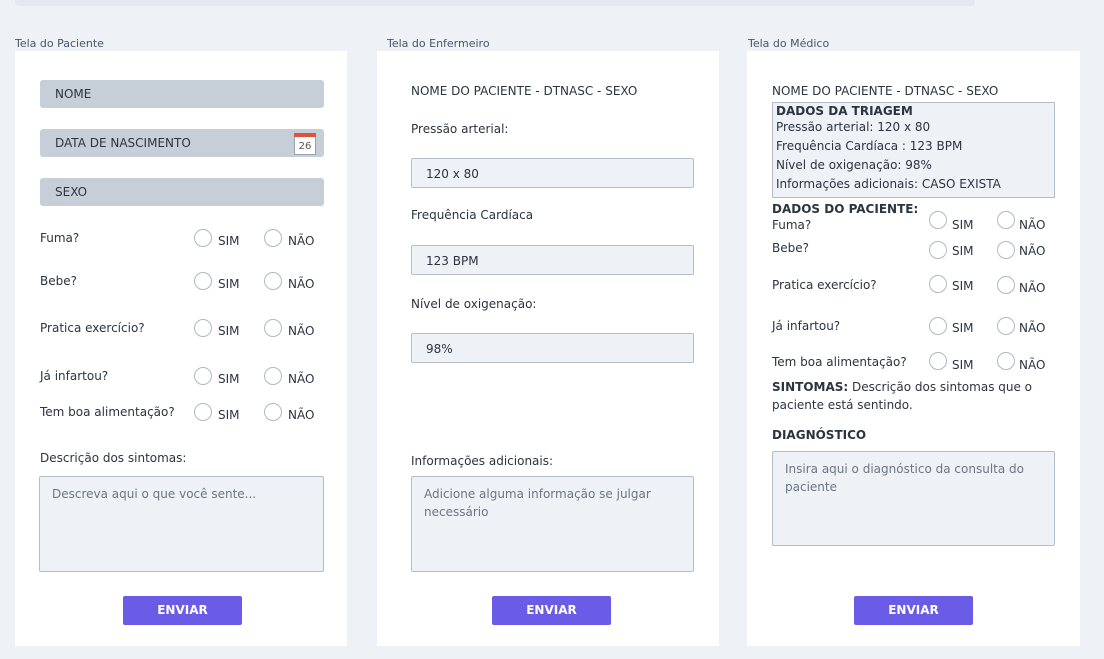 The height and width of the screenshot is (659, 1104). What do you see at coordinates (938, 284) in the screenshot?
I see `doc-exercise-yes-radio` at bounding box center [938, 284].